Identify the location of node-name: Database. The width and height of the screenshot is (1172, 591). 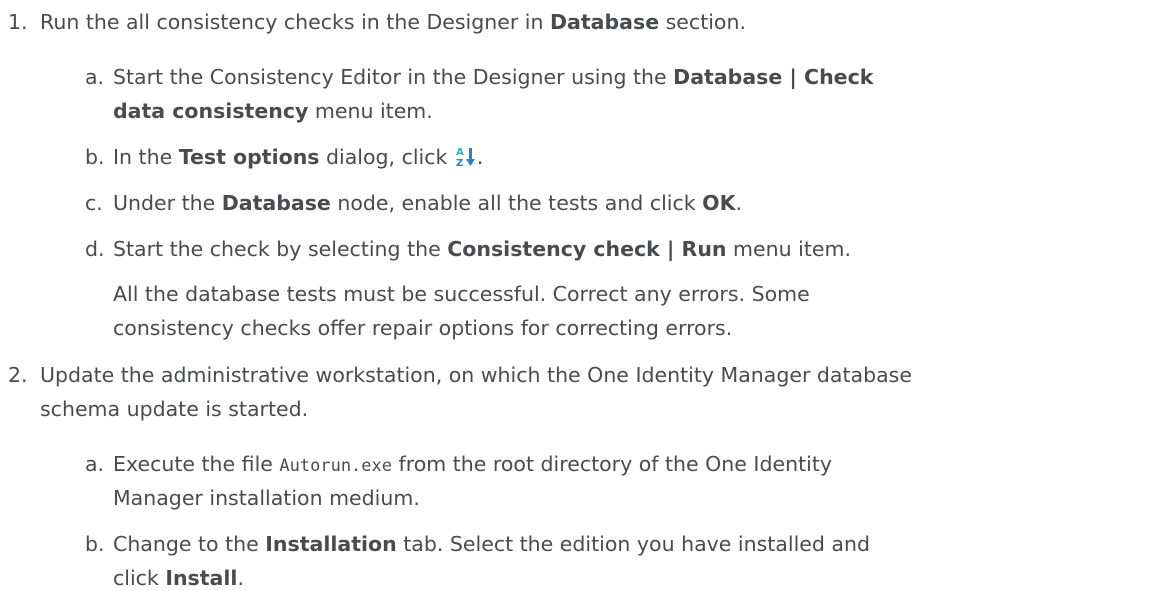
(276, 203).